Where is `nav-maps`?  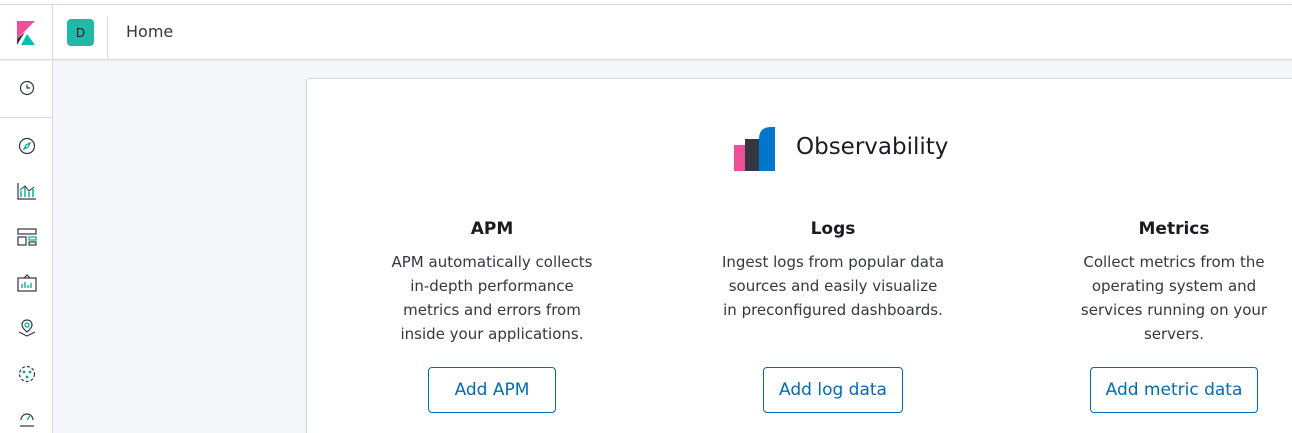
nav-maps is located at coordinates (26, 328).